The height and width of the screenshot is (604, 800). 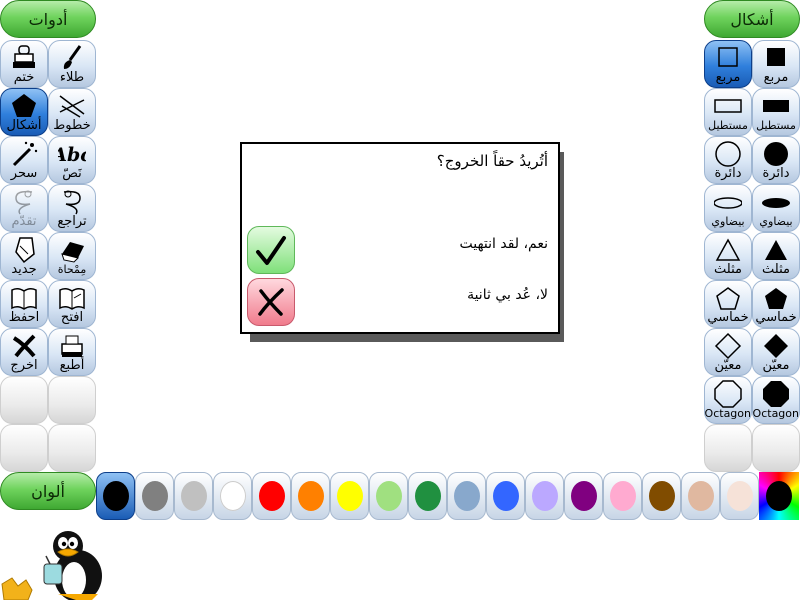 I want to click on shape-button-14: Octagon, so click(x=776, y=400).